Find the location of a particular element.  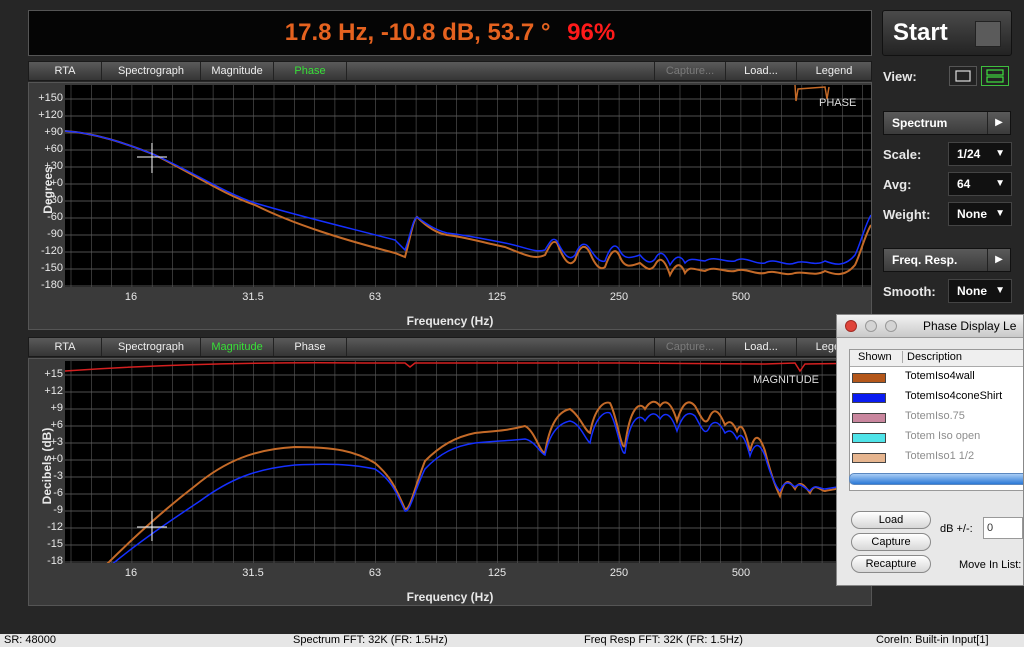

ytick-label: +9 is located at coordinates (56, 408).